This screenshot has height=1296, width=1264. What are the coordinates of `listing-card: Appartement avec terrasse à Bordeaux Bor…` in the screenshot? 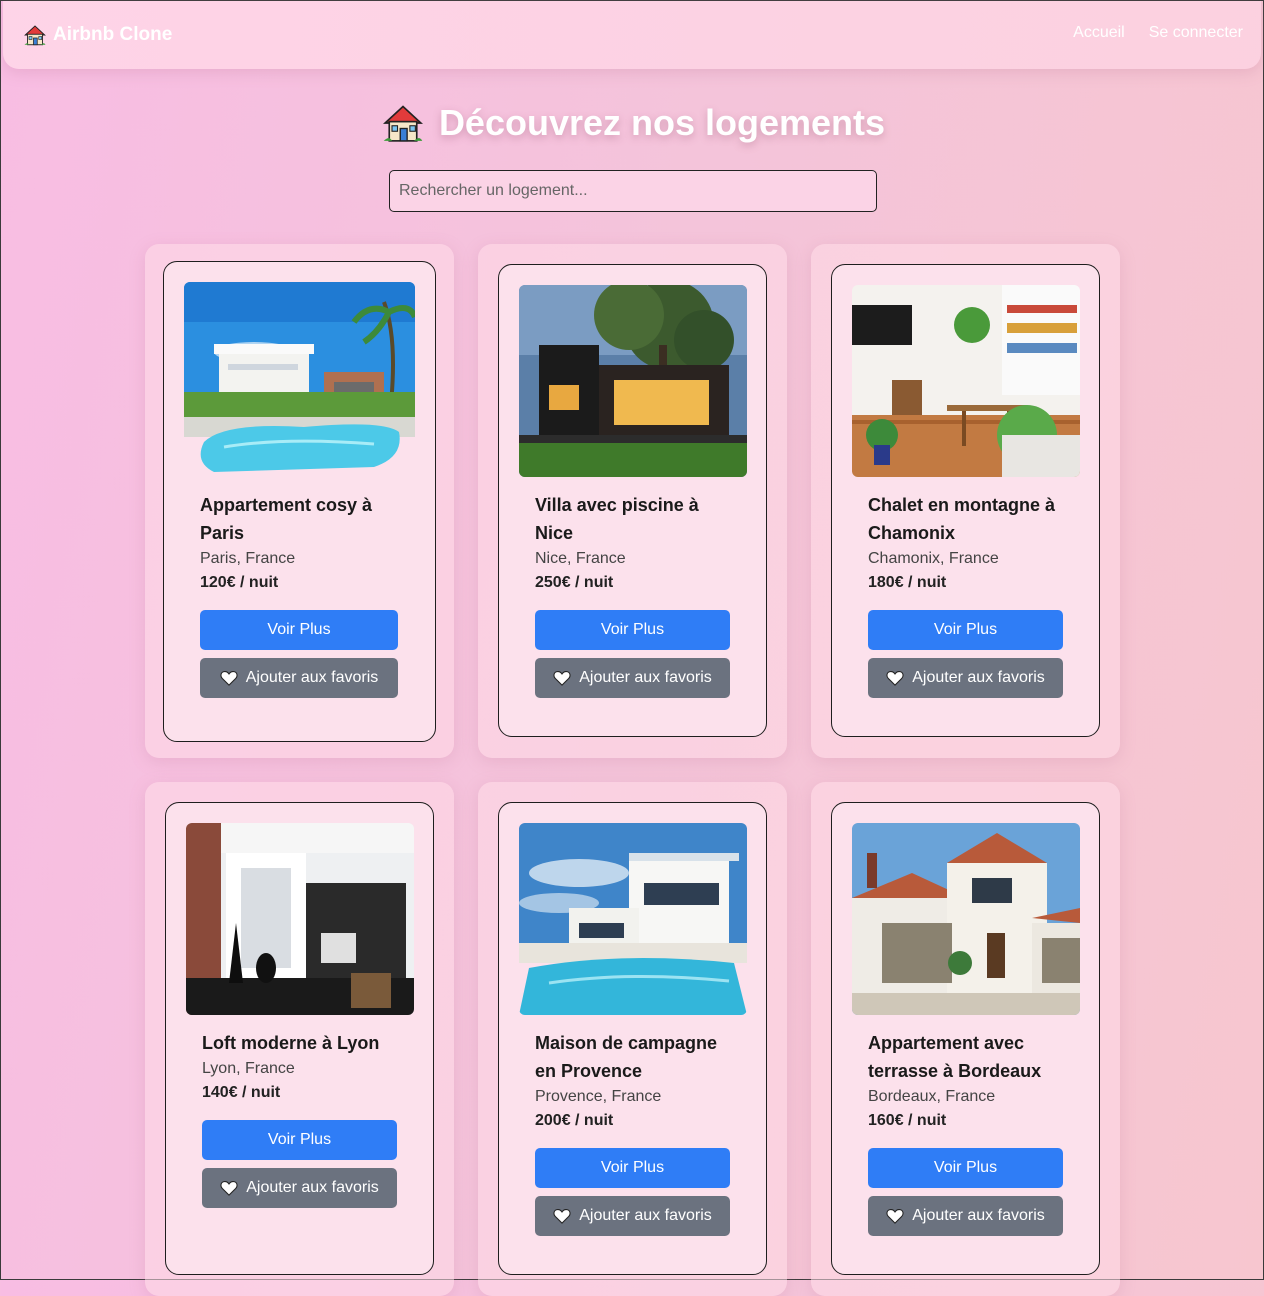 It's located at (965, 1038).